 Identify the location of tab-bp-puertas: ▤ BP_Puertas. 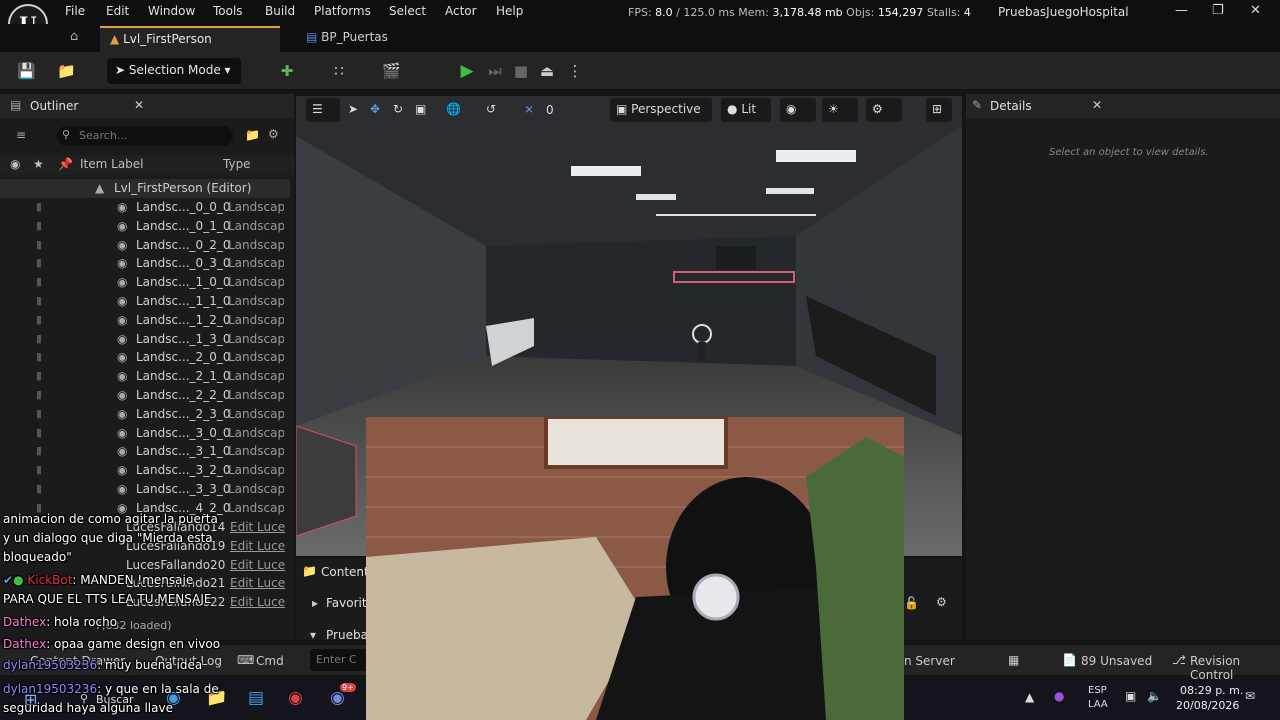
(347, 39).